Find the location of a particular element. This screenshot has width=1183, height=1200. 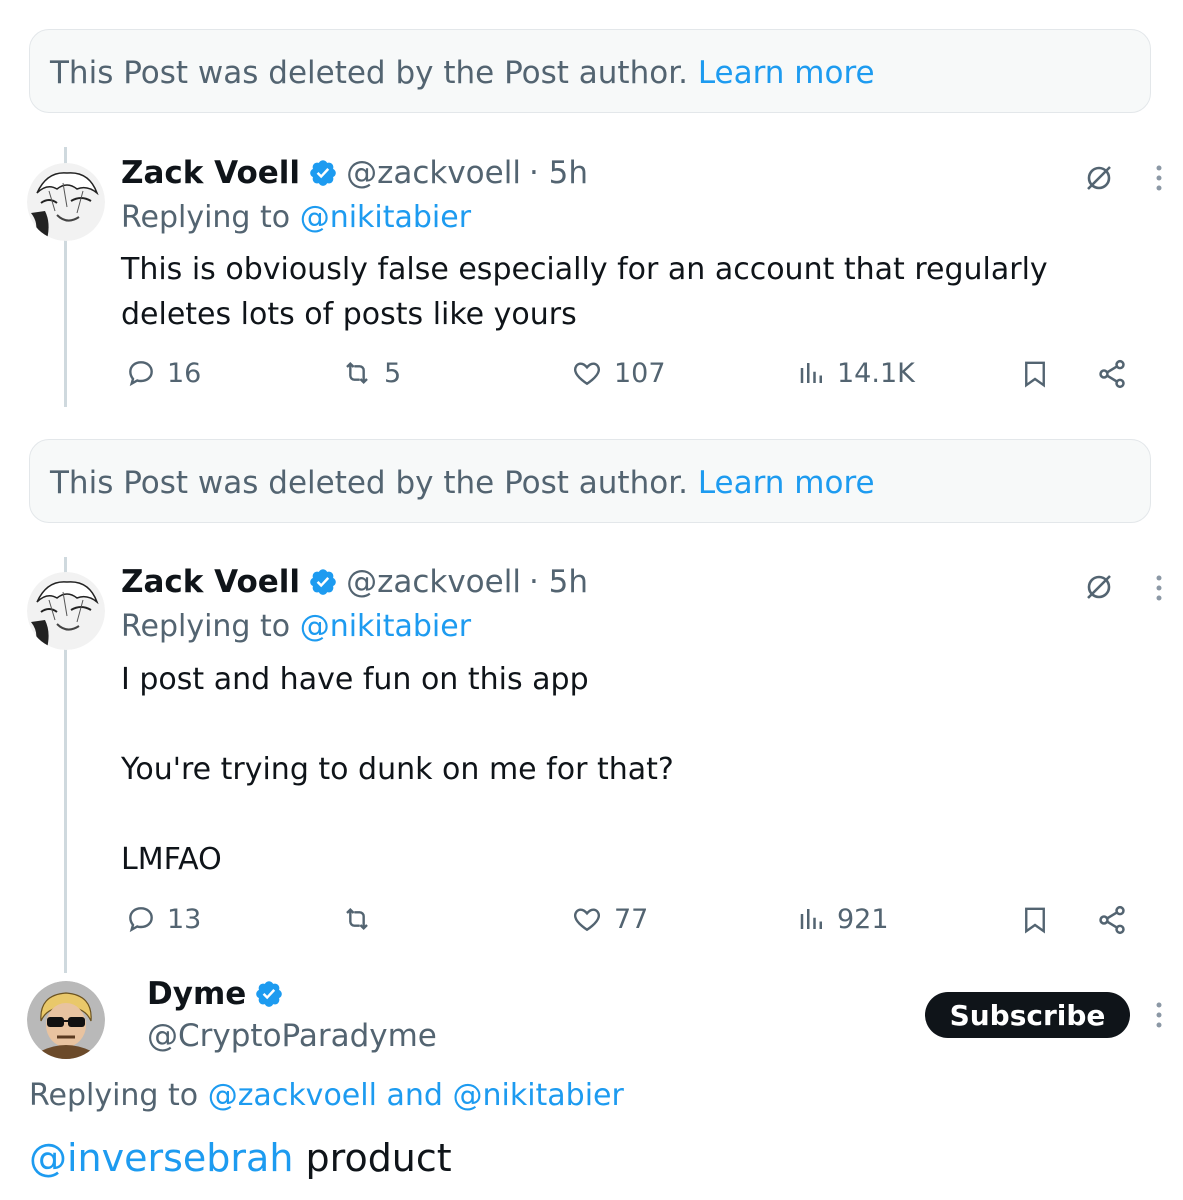

like-button: 77 is located at coordinates (609, 919).